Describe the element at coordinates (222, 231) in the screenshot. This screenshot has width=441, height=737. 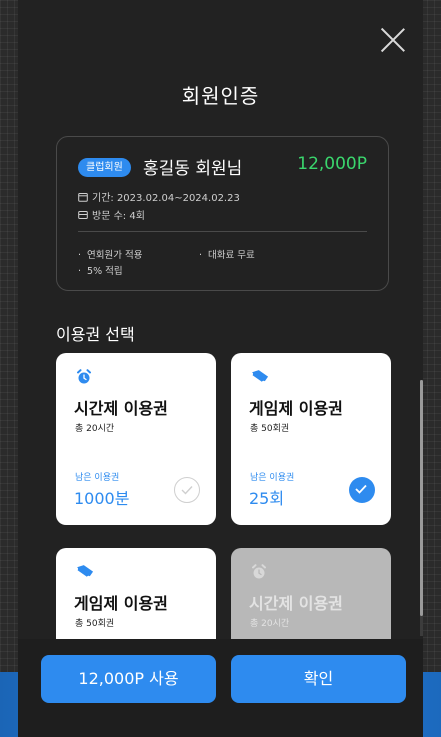
I see `divider` at that location.